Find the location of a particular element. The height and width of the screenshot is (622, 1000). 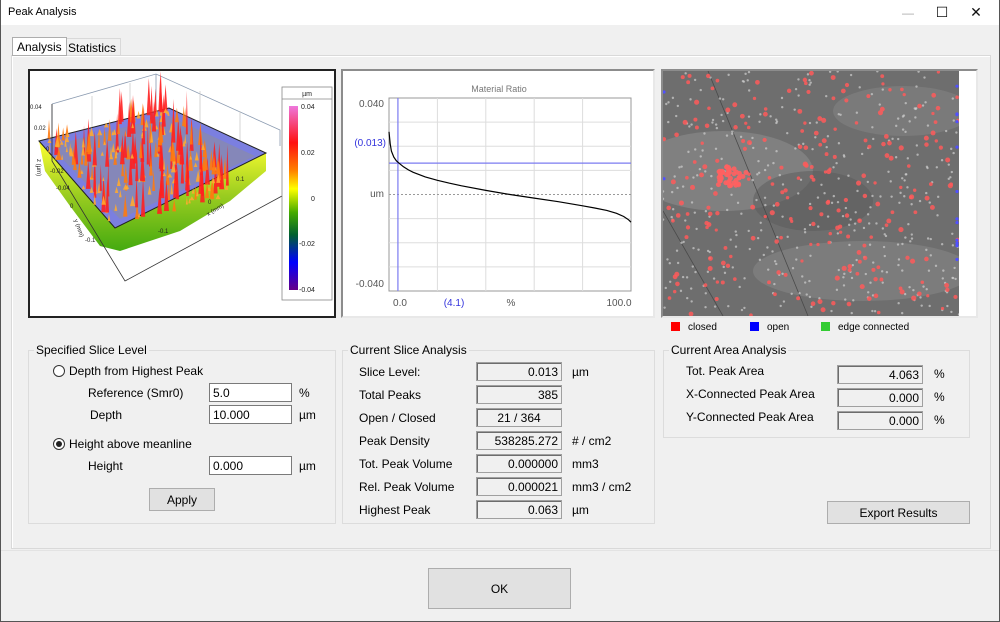

reference-input is located at coordinates (250, 392).